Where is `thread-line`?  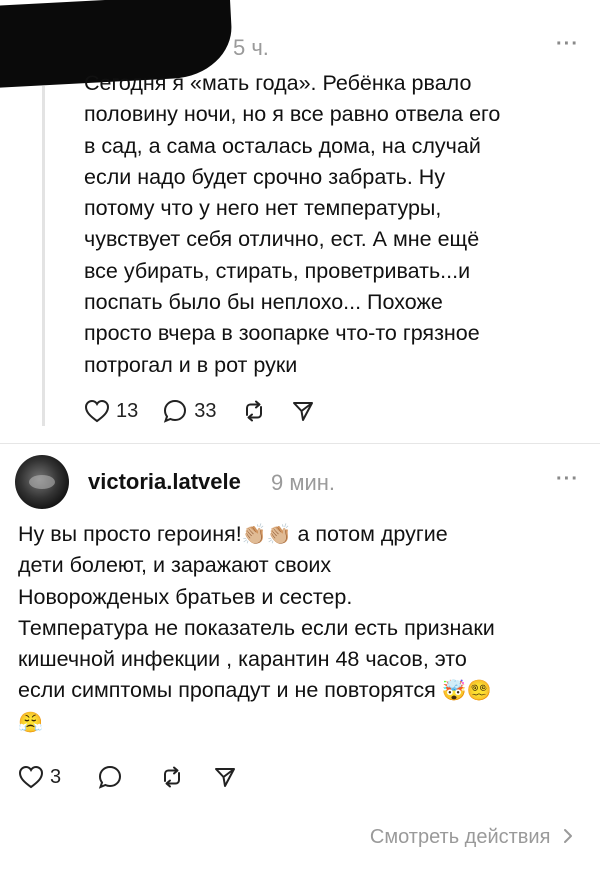 thread-line is located at coordinates (43, 256).